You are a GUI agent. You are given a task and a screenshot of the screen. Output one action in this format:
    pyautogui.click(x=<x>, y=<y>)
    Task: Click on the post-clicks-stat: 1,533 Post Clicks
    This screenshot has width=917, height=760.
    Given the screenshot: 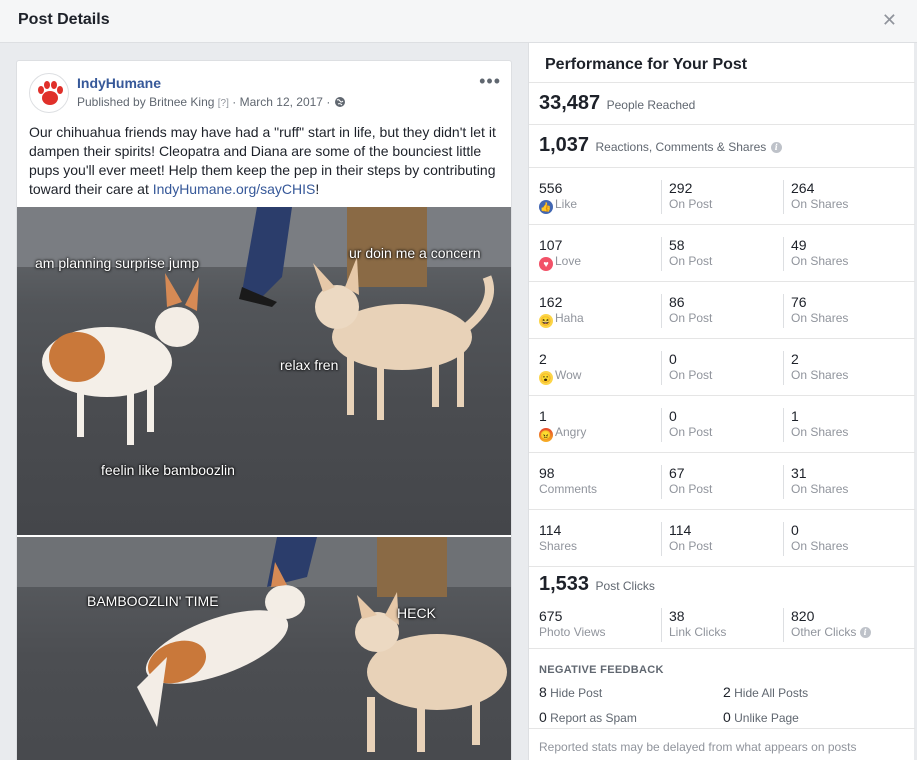 What is the action you would take?
    pyautogui.click(x=597, y=584)
    